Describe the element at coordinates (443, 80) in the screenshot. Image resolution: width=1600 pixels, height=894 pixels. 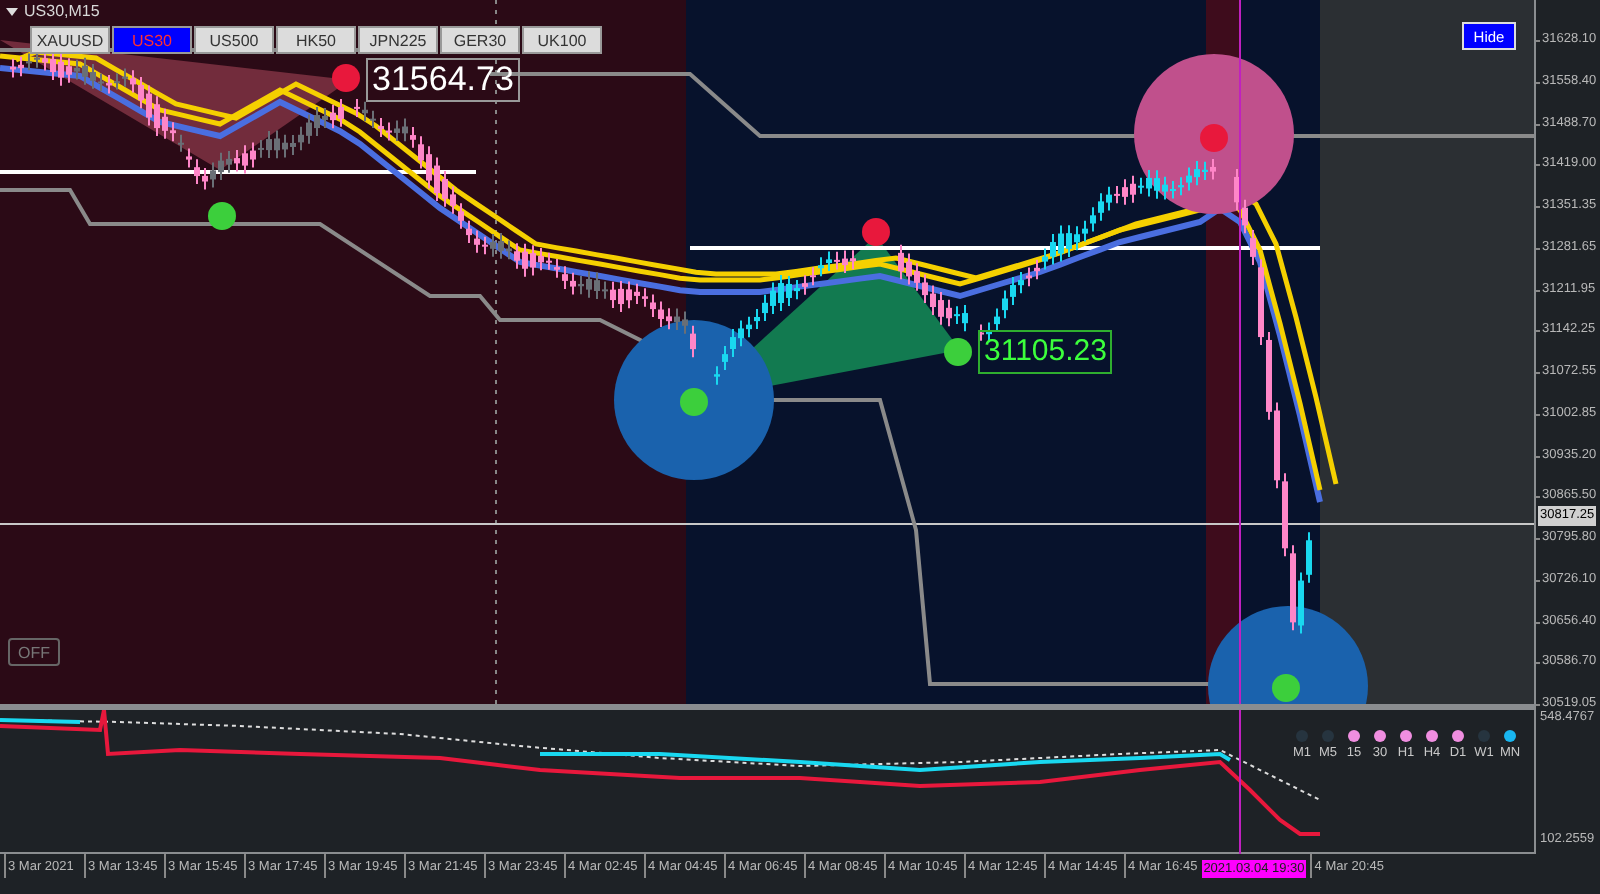
I see `price-label: 31564.73` at that location.